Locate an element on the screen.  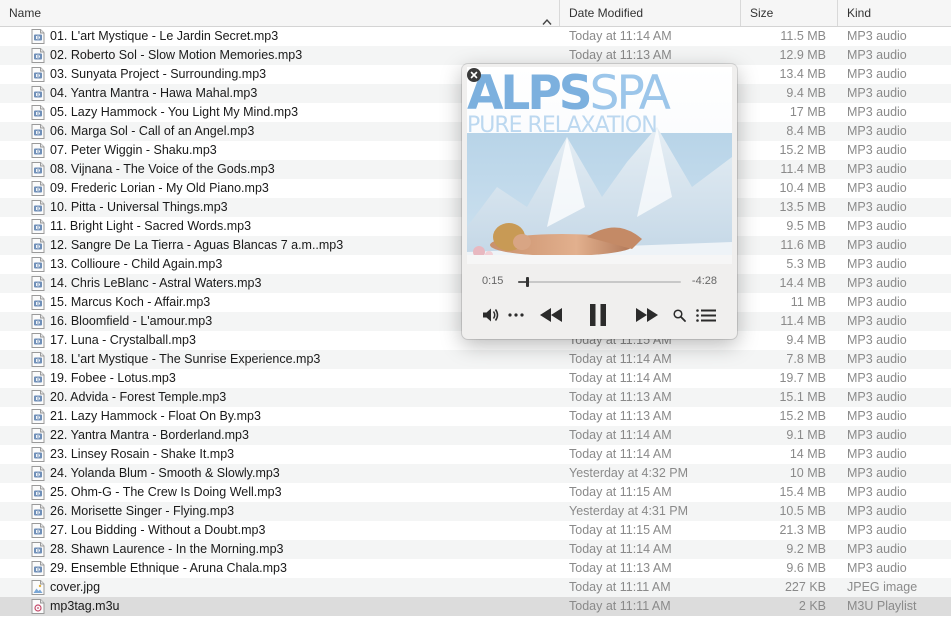
progress-bar is located at coordinates (599, 282).